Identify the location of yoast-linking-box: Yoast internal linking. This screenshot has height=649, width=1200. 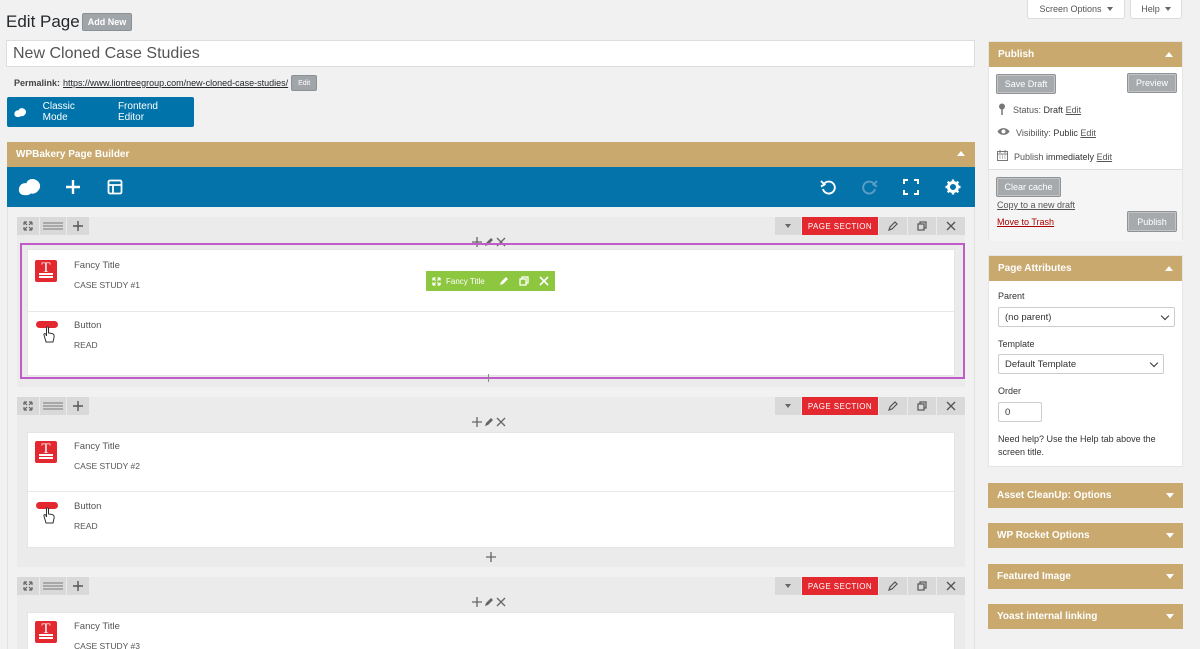
(1085, 616).